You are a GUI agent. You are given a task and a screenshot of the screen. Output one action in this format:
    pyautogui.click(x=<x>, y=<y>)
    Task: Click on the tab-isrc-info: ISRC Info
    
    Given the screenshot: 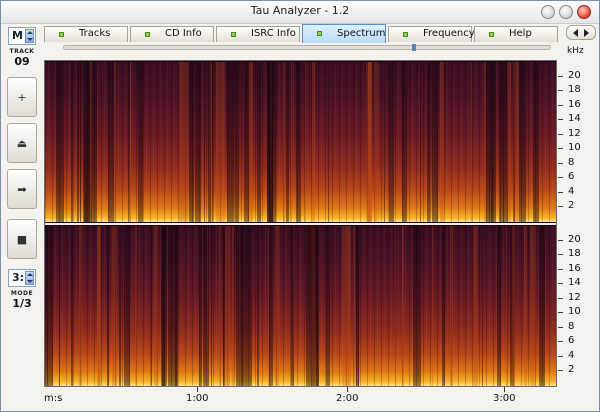 What is the action you would take?
    pyautogui.click(x=258, y=34)
    